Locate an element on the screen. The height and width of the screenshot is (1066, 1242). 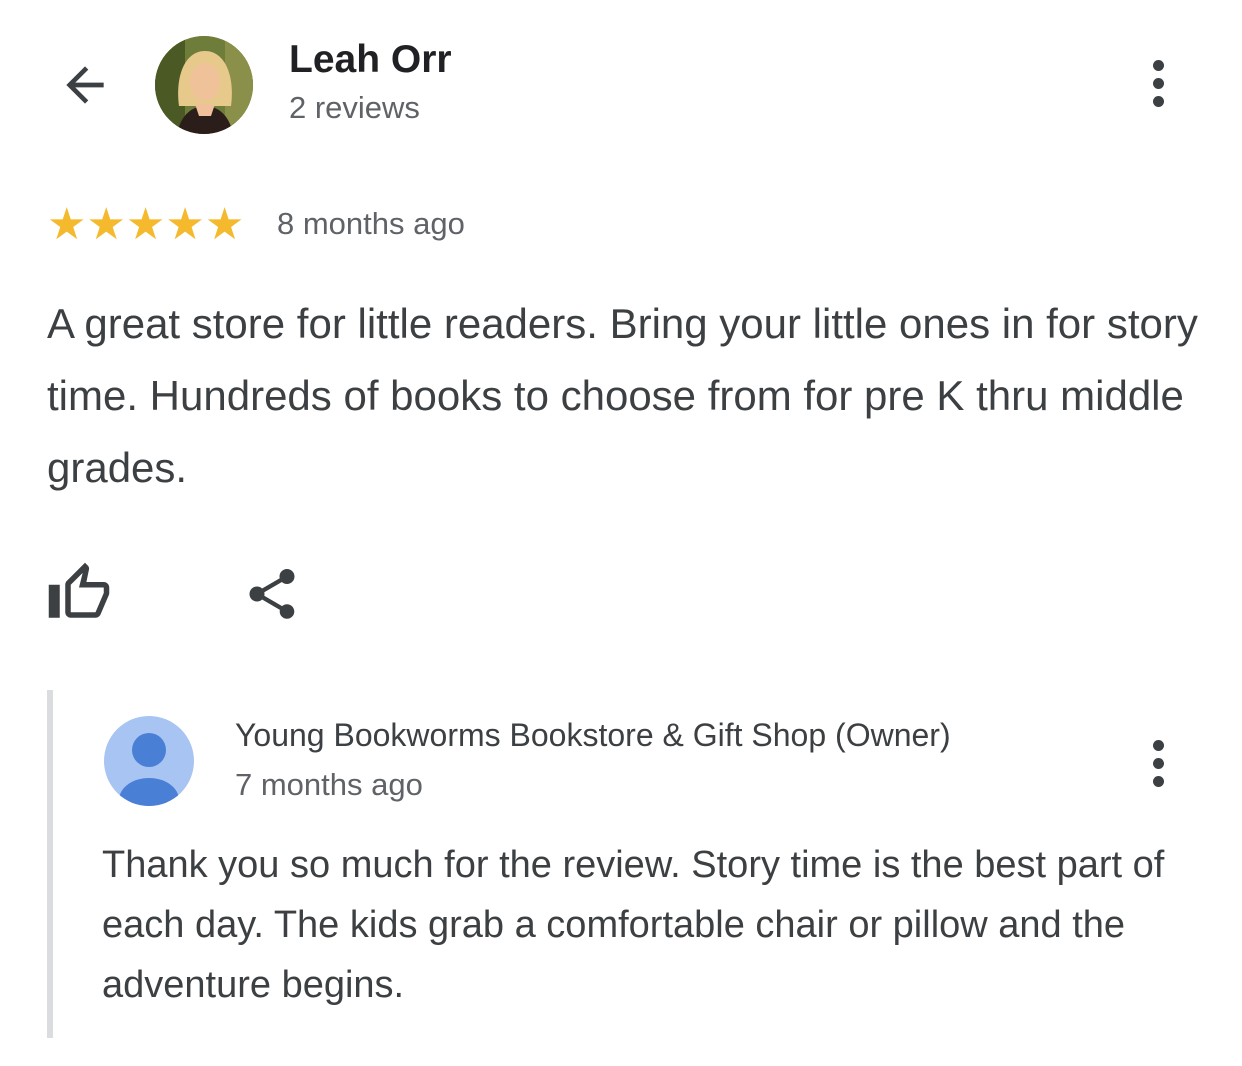
reply-more-options-button is located at coordinates (1158, 763).